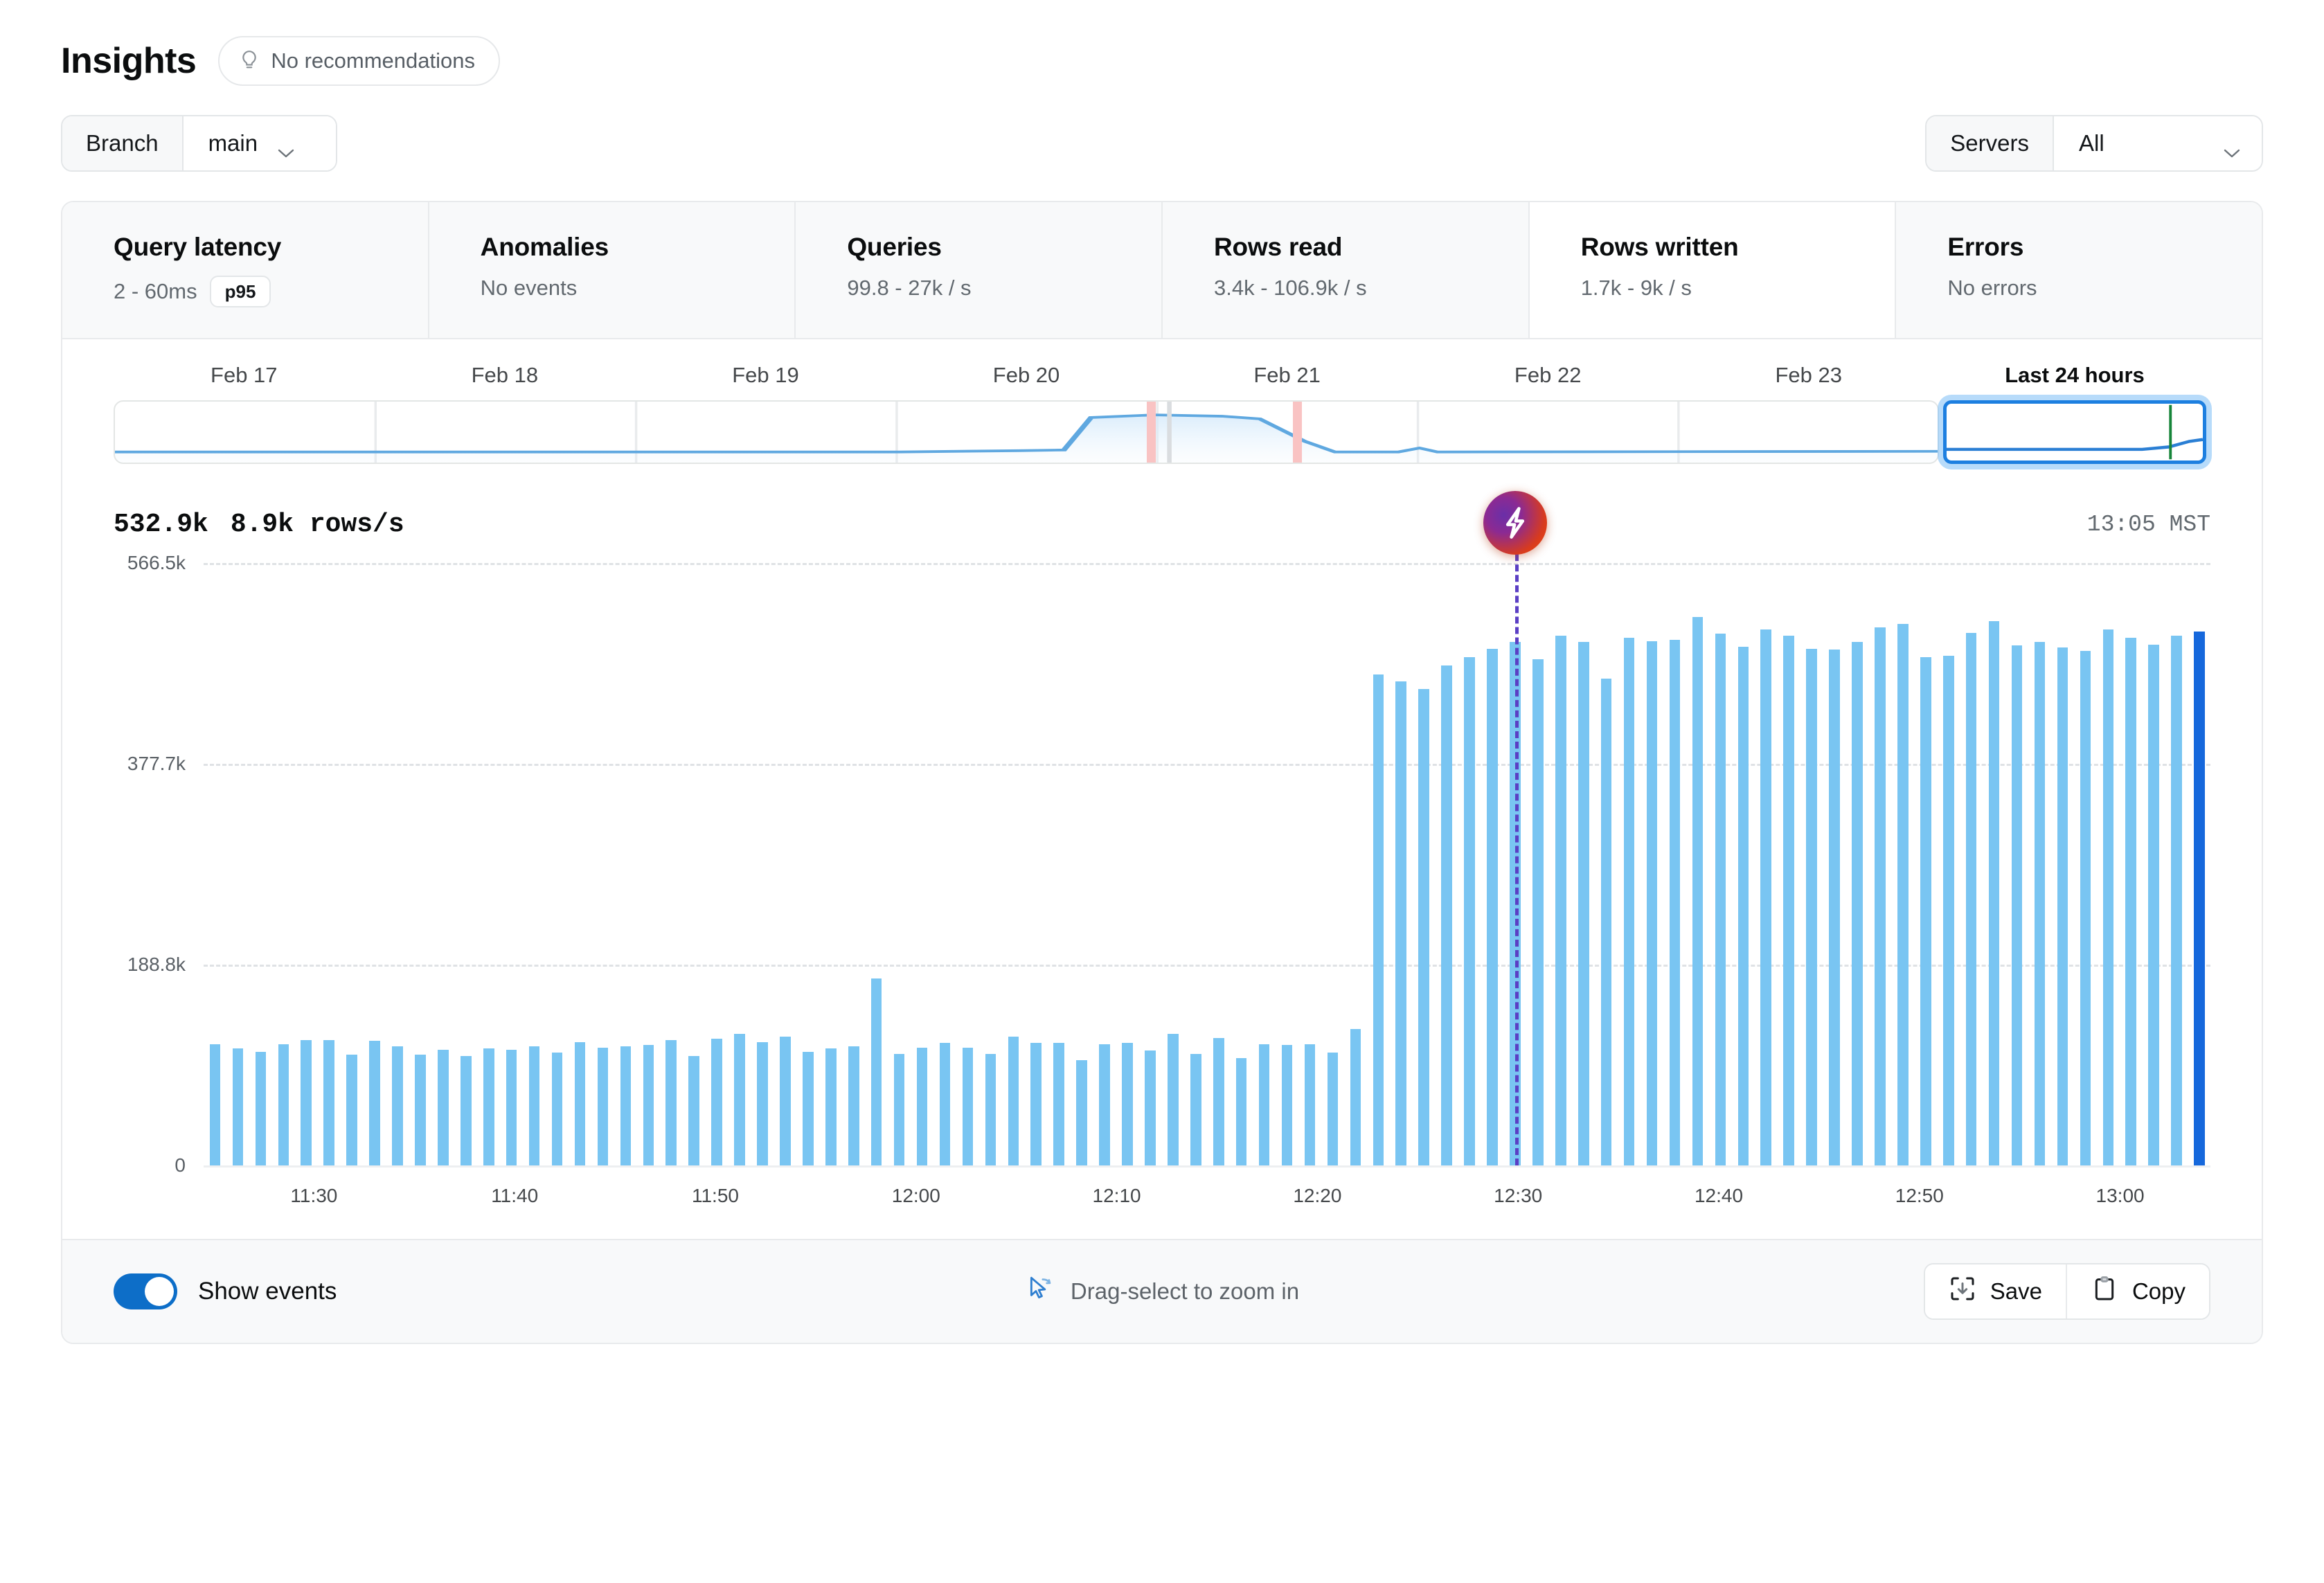  I want to click on recommendations-pill: No recommendations, so click(359, 61).